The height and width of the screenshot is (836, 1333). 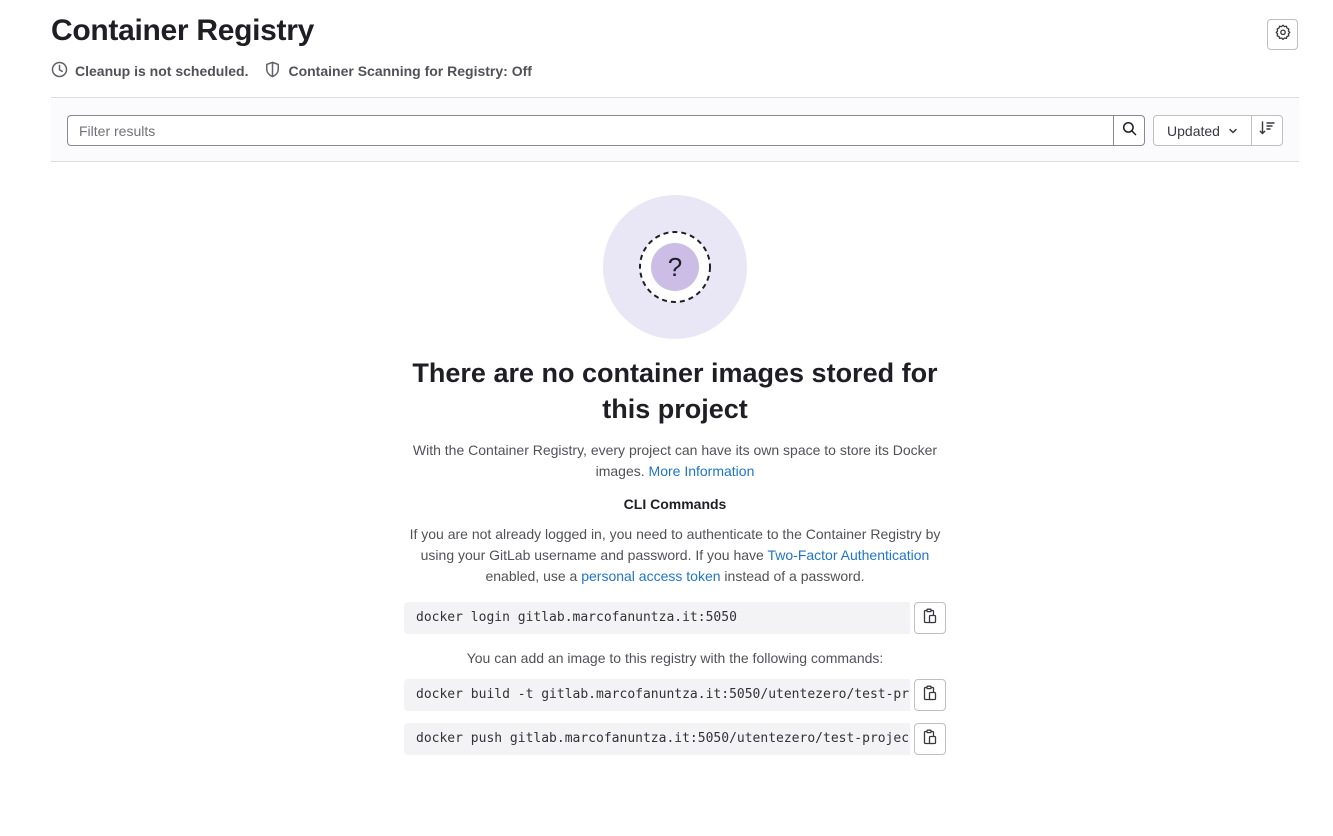 I want to click on chevron-down-icon, so click(x=1229, y=131).